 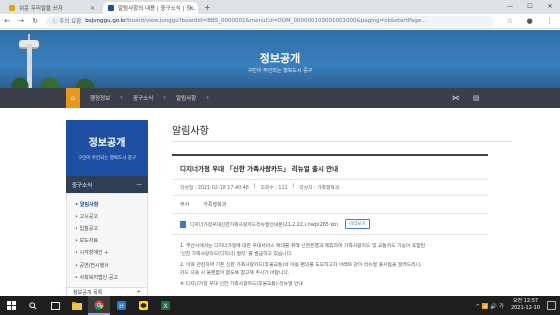 I want to click on post-views: 조회수 : 112, so click(x=274, y=188).